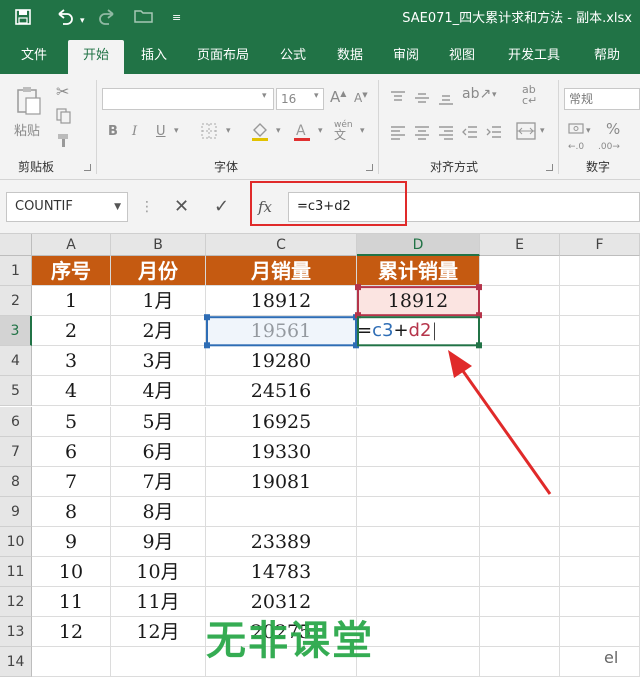  What do you see at coordinates (71, 301) in the screenshot?
I see `cell-a2: 1` at bounding box center [71, 301].